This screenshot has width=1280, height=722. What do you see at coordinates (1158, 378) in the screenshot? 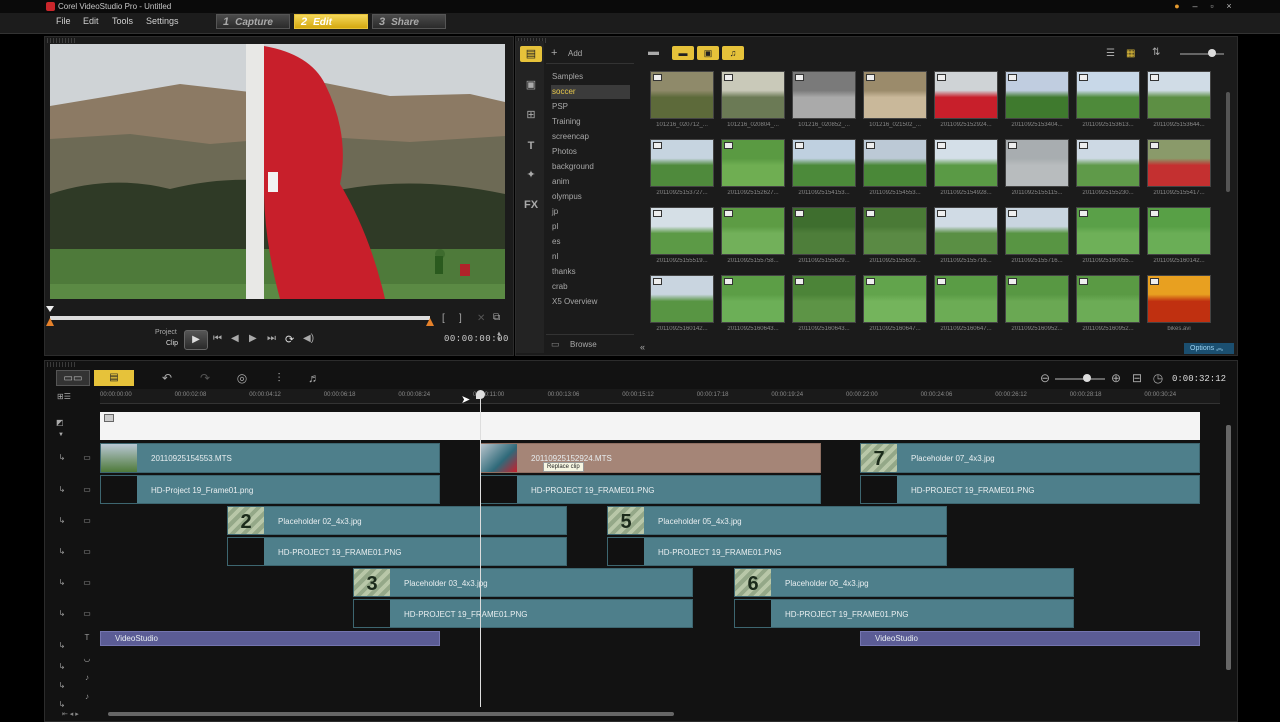
I see `project-duration-icon: ◷` at bounding box center [1158, 378].